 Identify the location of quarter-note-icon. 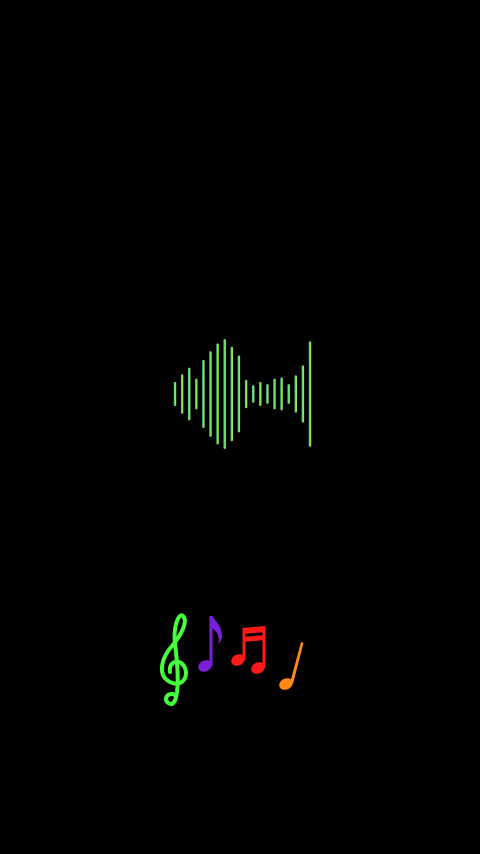
(291, 666).